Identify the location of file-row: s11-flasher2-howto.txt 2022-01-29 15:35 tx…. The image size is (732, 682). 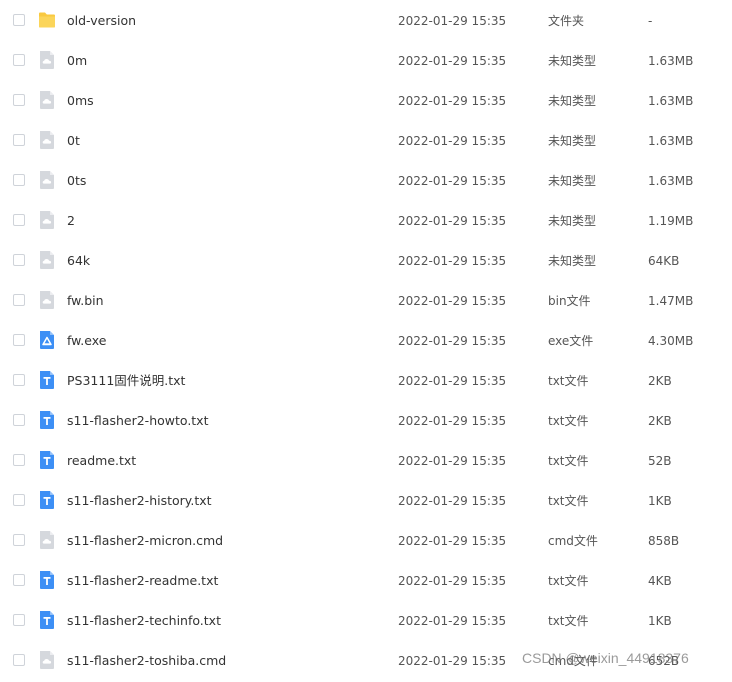
(366, 420).